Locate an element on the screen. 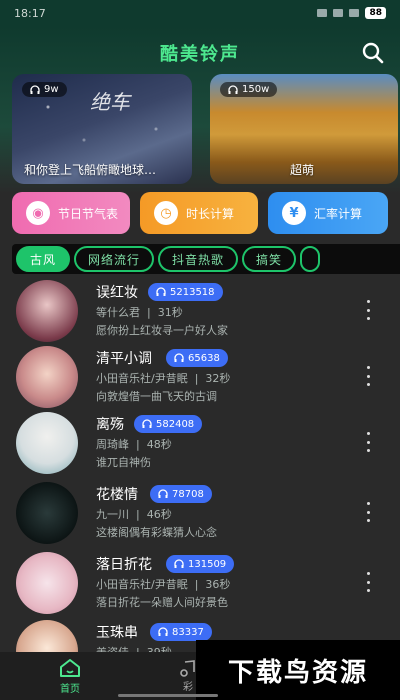 Image resolution: width=400 pixels, height=700 pixels. song-meta: 小田音乐社/尹昔眠 | 36秒 is located at coordinates (163, 584).